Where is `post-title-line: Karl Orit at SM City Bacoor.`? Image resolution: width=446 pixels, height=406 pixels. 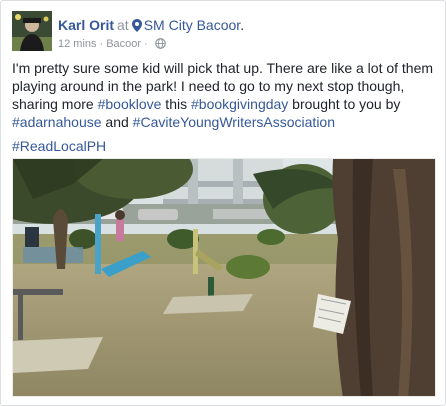 post-title-line: Karl Orit at SM City Bacoor. is located at coordinates (151, 26).